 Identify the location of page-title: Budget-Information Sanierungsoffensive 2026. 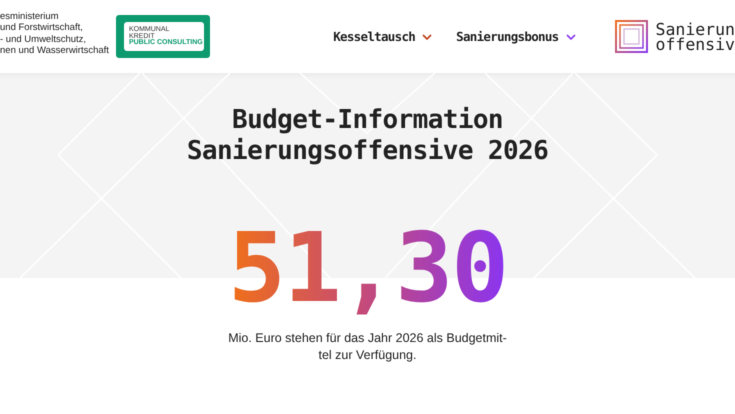
(368, 135).